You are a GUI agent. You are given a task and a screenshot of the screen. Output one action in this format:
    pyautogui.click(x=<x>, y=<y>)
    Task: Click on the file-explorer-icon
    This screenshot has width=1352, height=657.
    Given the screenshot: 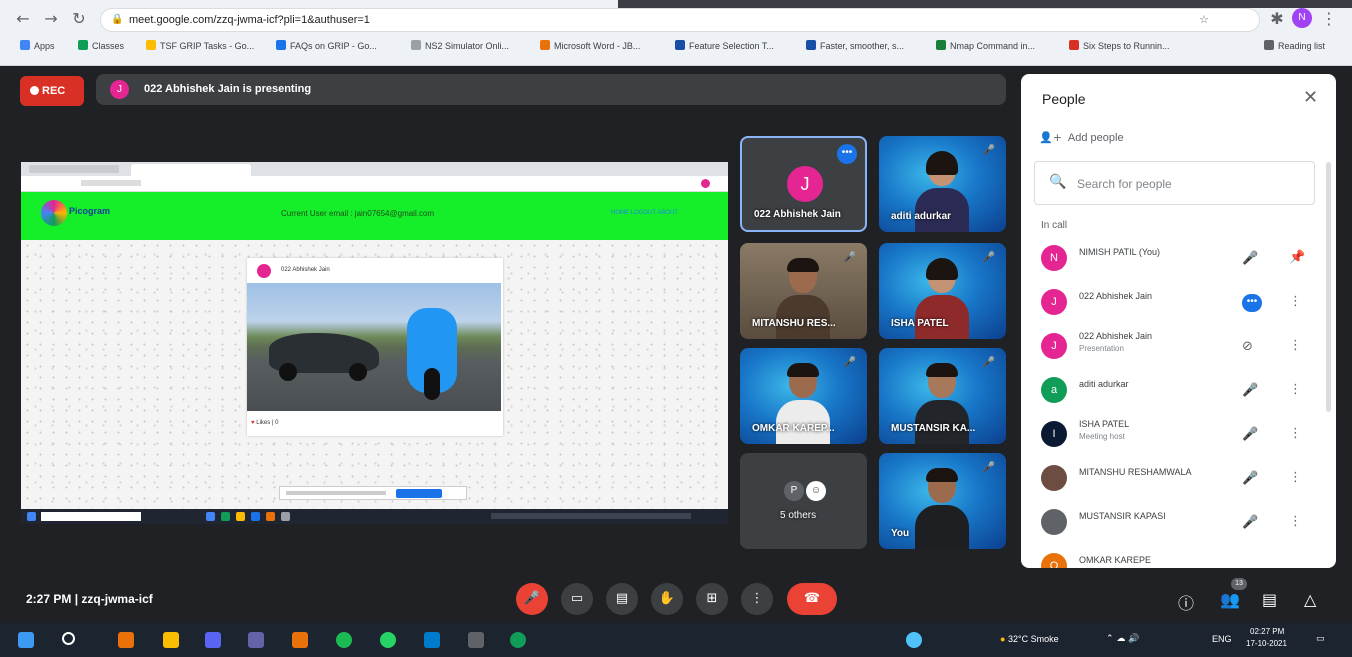 What is the action you would take?
    pyautogui.click(x=171, y=640)
    